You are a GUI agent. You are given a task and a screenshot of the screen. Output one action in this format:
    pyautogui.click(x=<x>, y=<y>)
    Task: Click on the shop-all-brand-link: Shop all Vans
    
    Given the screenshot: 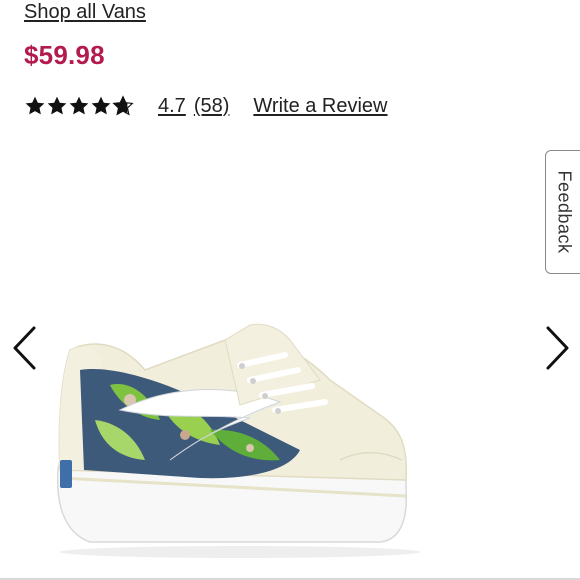 What is the action you would take?
    pyautogui.click(x=85, y=12)
    